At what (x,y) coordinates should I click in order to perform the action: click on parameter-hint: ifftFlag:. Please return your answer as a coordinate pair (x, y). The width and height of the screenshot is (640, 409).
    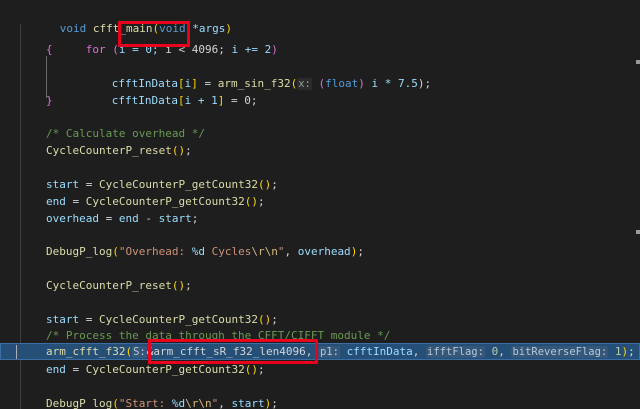
    Looking at the image, I should click on (455, 352).